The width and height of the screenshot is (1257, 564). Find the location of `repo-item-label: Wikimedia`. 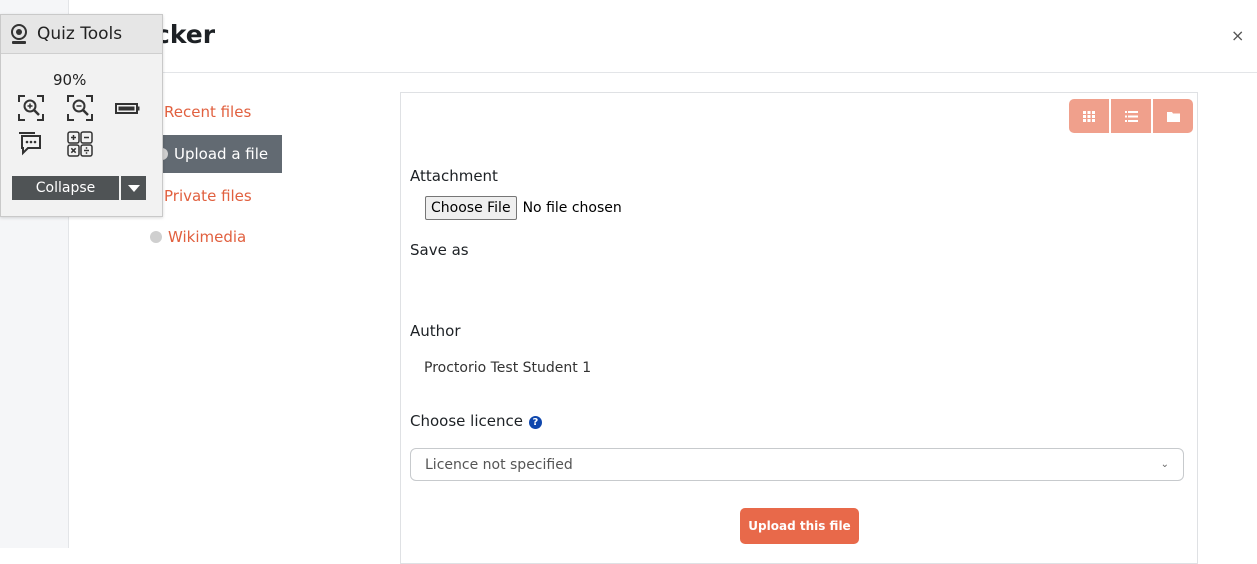

repo-item-label: Wikimedia is located at coordinates (207, 237).